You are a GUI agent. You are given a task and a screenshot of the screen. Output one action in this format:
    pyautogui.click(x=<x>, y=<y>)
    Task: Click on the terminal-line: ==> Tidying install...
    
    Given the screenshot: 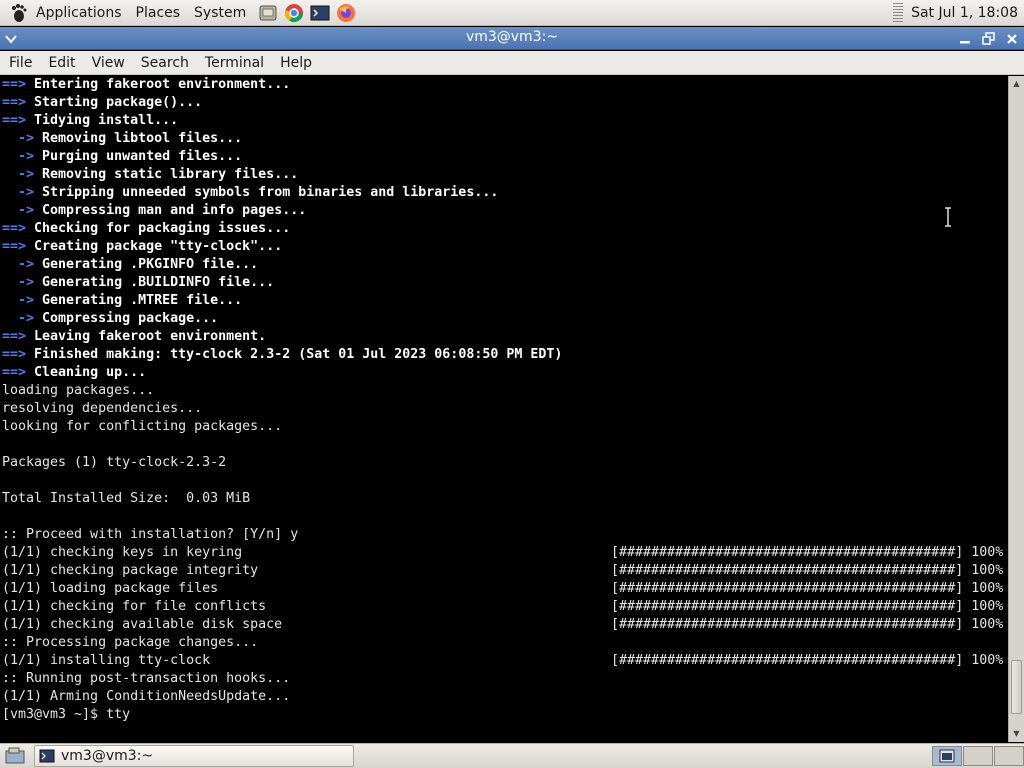 What is the action you would take?
    pyautogui.click(x=505, y=121)
    